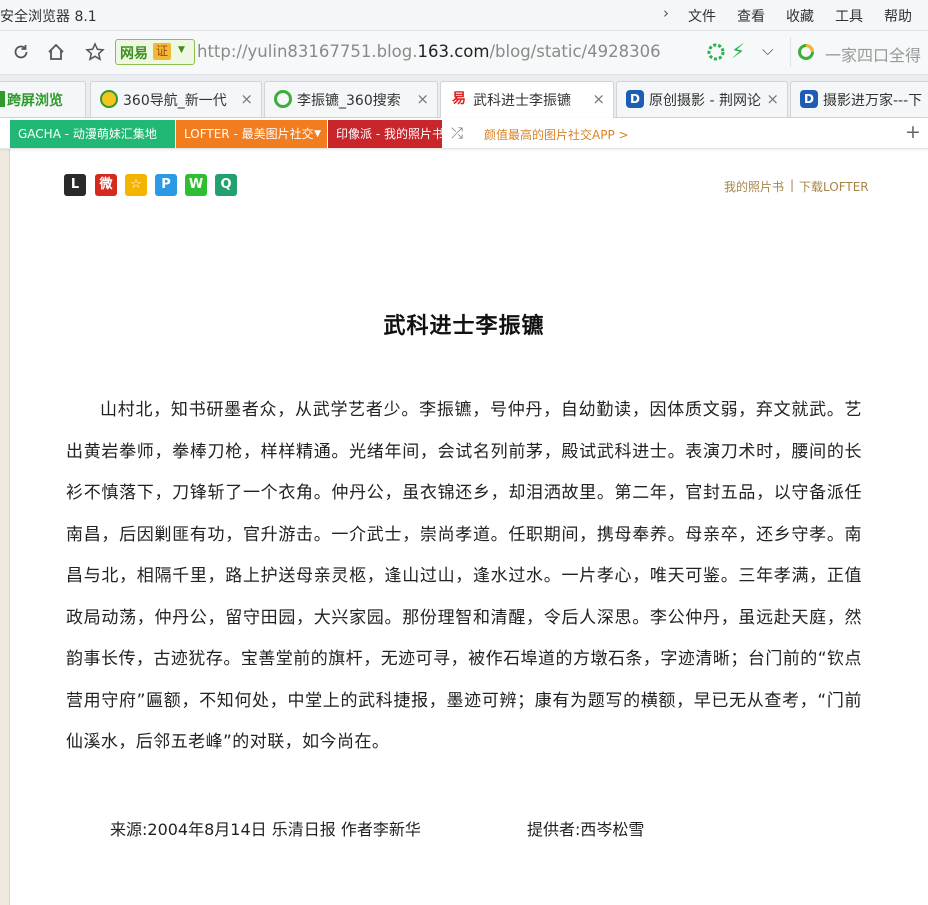  I want to click on article-source: 来源:2004年8月14日 乐清日报 作者李新华, so click(265, 829).